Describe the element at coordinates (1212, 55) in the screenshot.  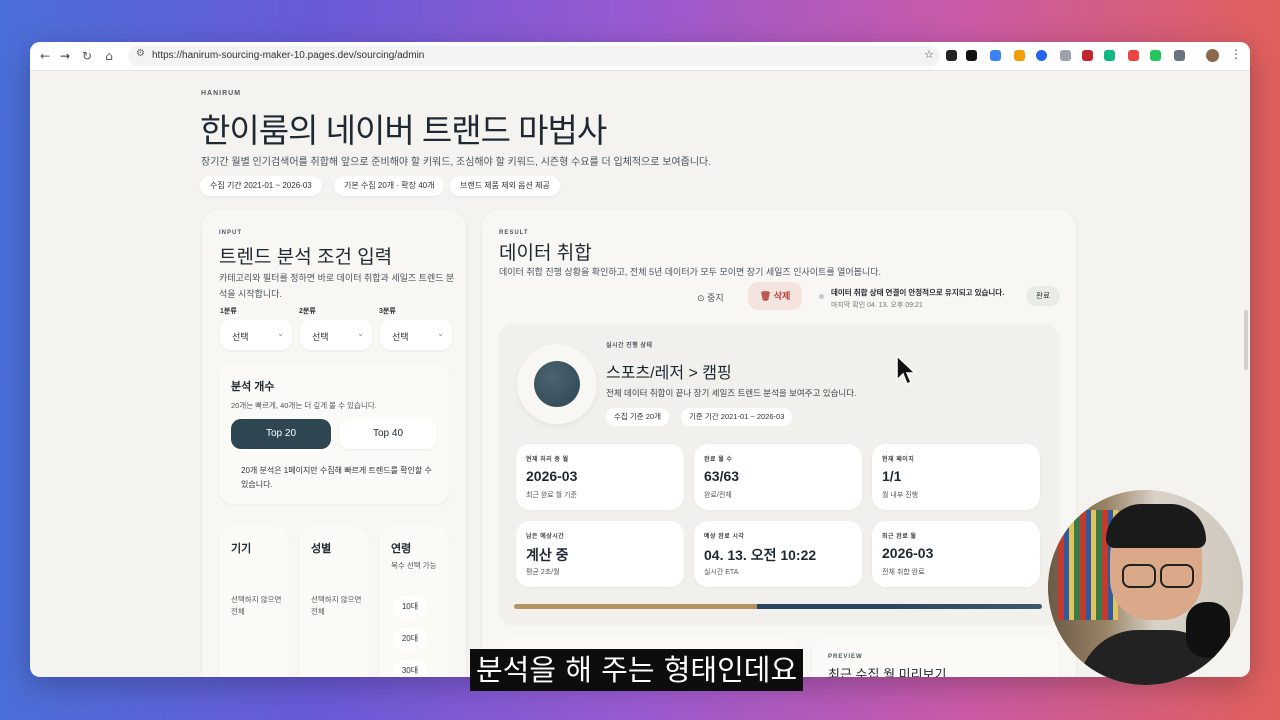
I see `profile-avatar` at that location.